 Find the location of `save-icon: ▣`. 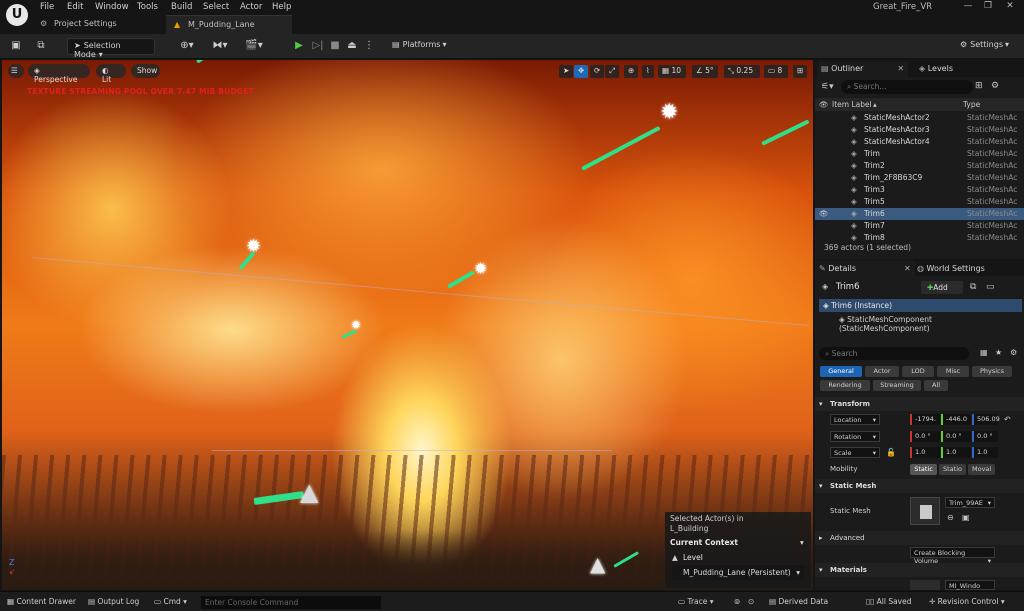

save-icon: ▣ is located at coordinates (16, 46).